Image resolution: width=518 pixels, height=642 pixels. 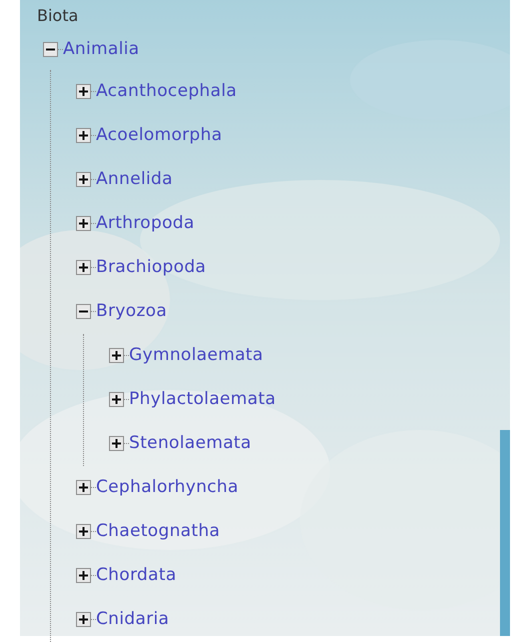 What do you see at coordinates (145, 223) in the screenshot?
I see `tree-node-link: Arthropoda` at bounding box center [145, 223].